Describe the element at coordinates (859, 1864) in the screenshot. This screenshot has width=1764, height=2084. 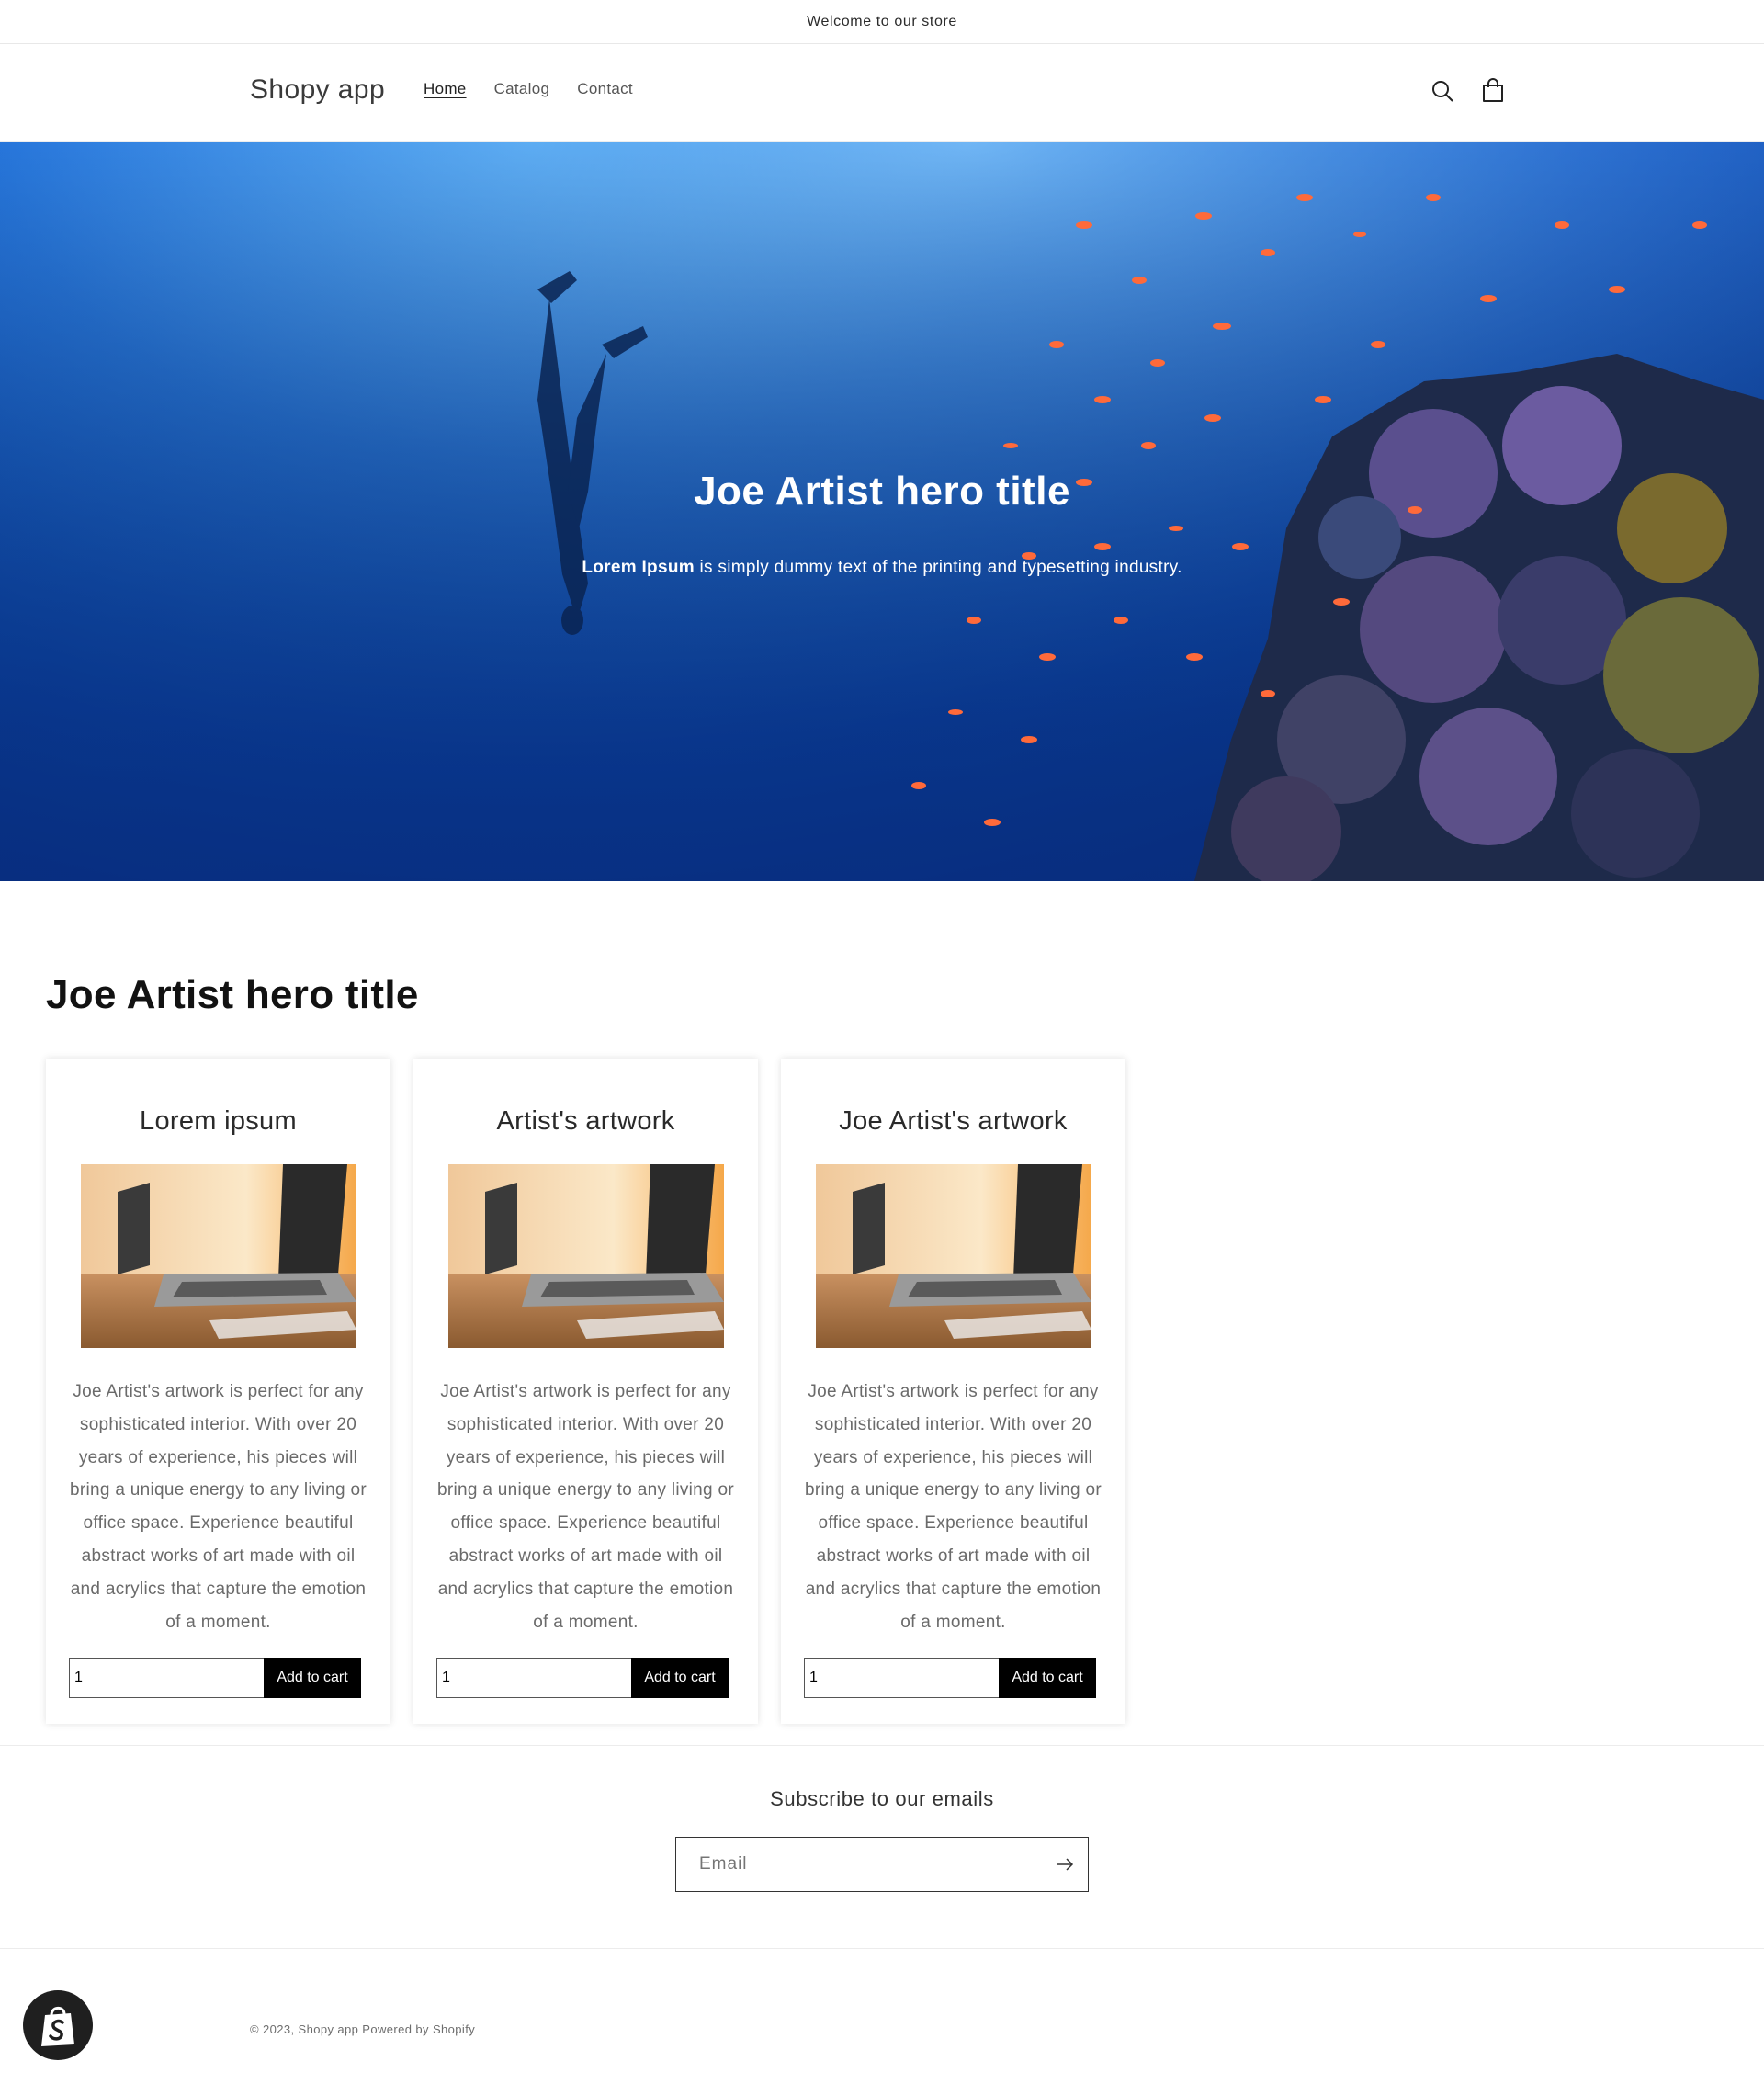
I see `email-input` at that location.